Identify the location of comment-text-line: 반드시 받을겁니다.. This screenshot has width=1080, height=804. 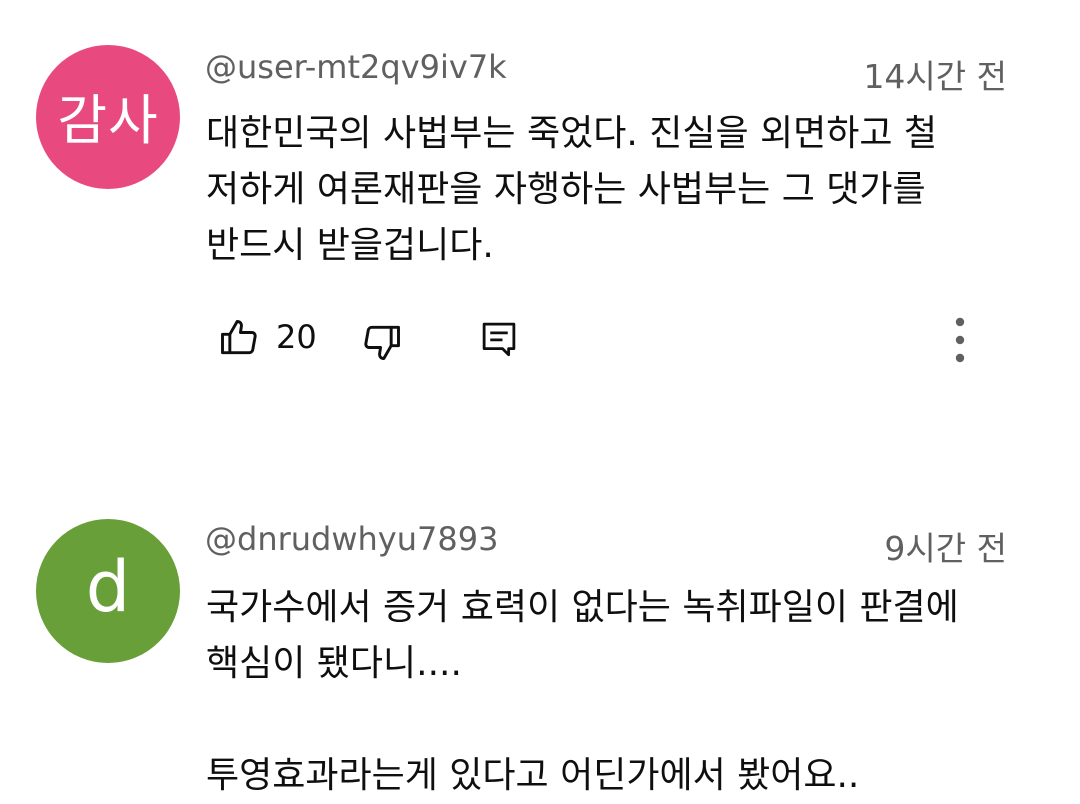
(350, 245).